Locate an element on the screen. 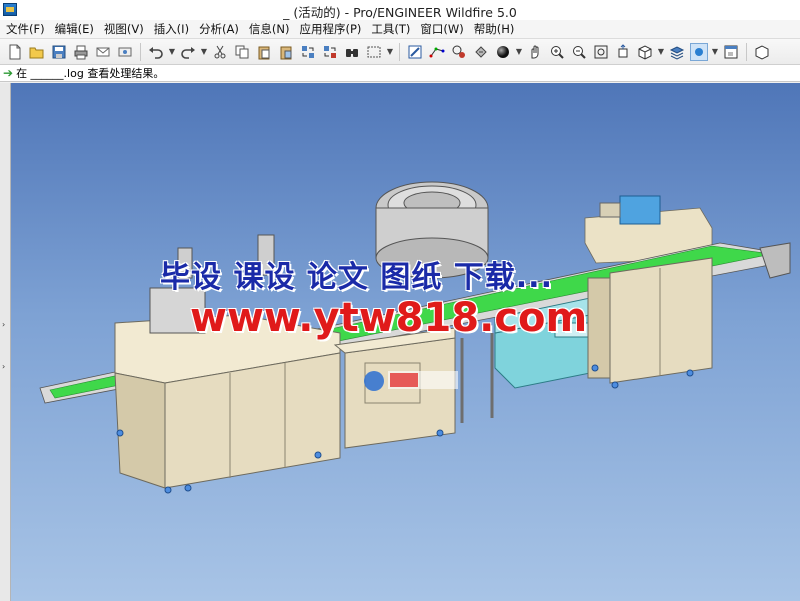 This screenshot has height=601, width=800. menu-view: 视图(V) is located at coordinates (125, 29).